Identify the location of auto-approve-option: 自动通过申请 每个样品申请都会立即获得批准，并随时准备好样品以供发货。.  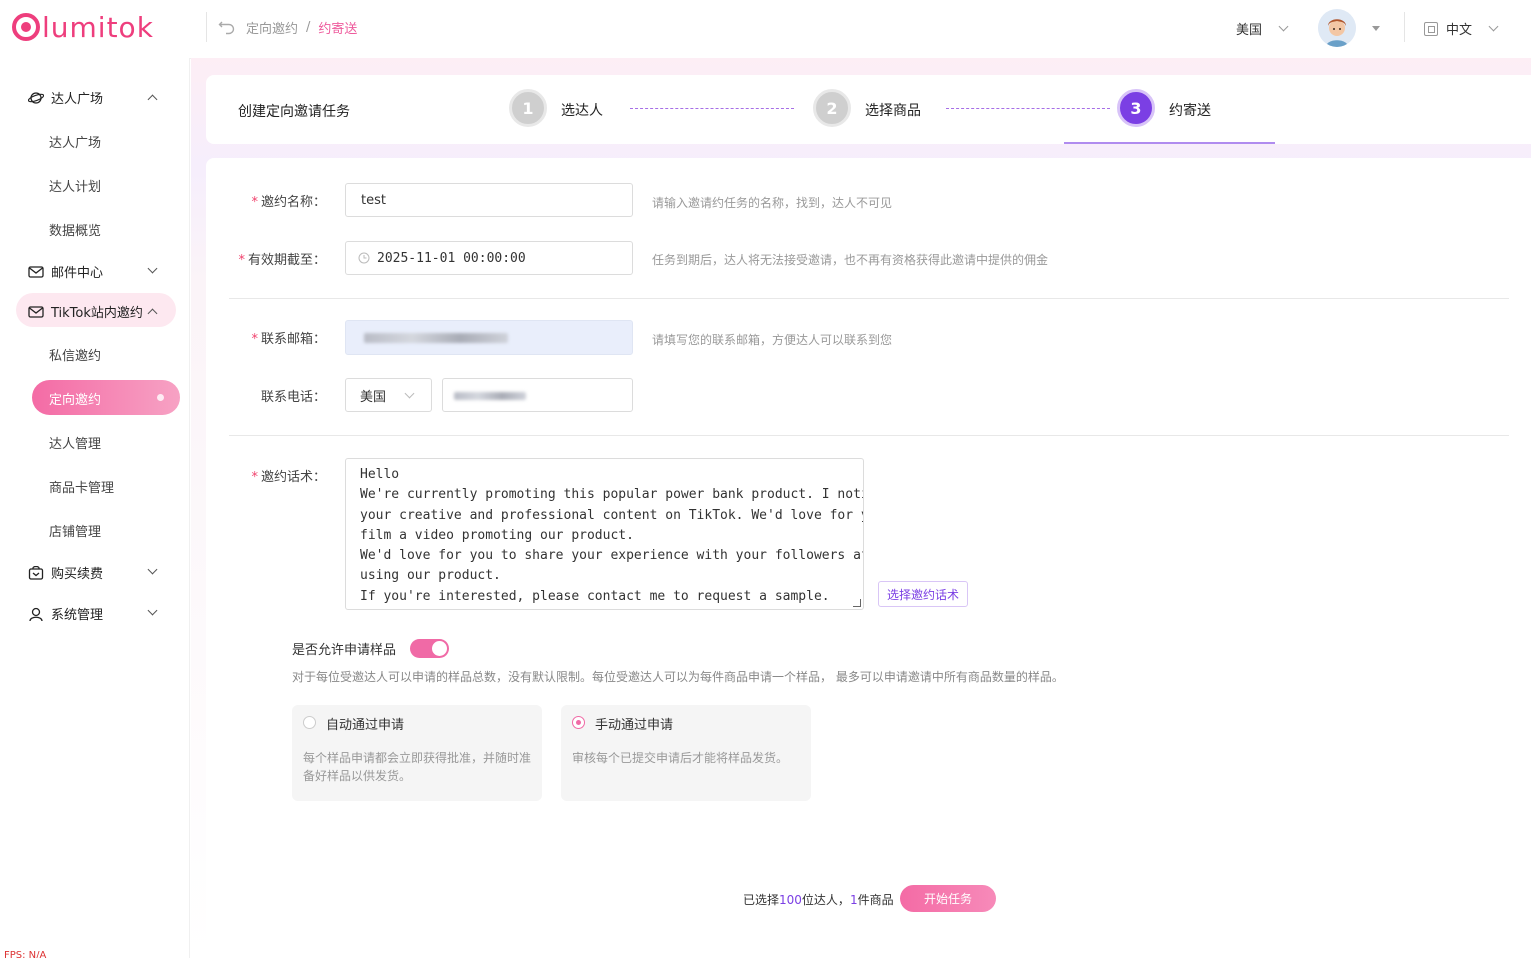
(417, 753).